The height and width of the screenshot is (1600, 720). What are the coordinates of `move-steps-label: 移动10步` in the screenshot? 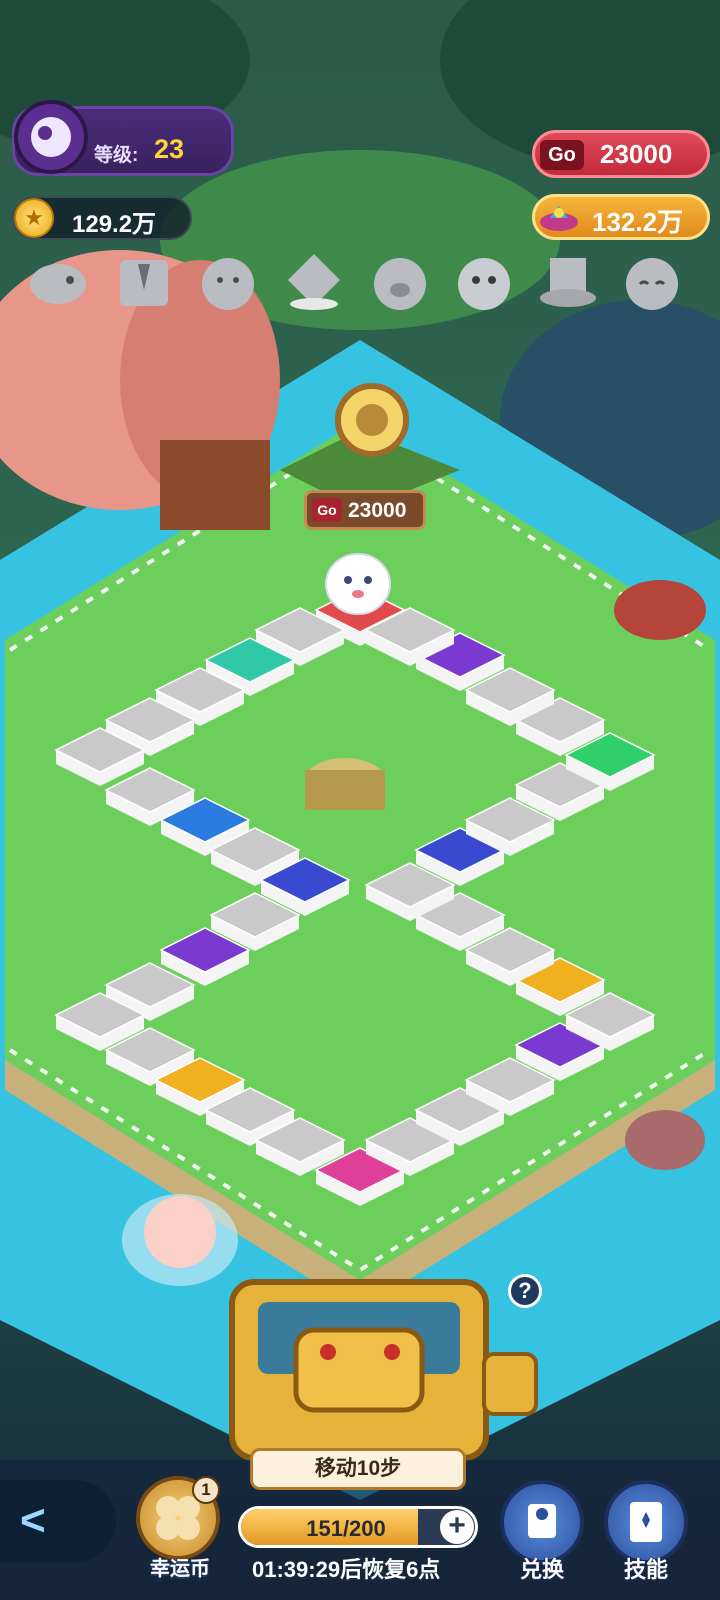 It's located at (358, 1469).